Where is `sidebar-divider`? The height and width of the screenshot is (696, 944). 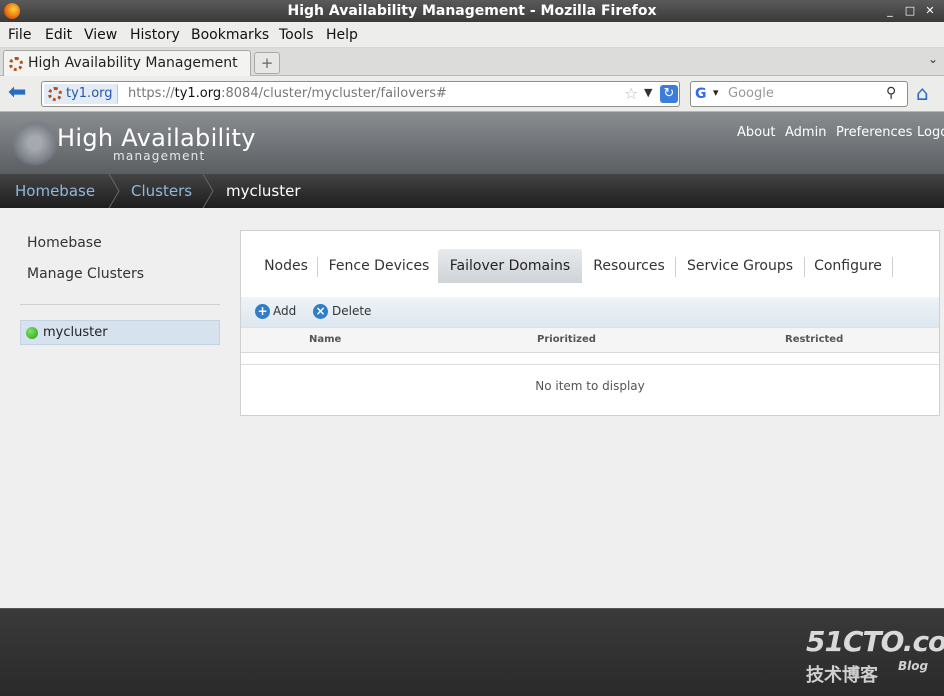 sidebar-divider is located at coordinates (120, 304).